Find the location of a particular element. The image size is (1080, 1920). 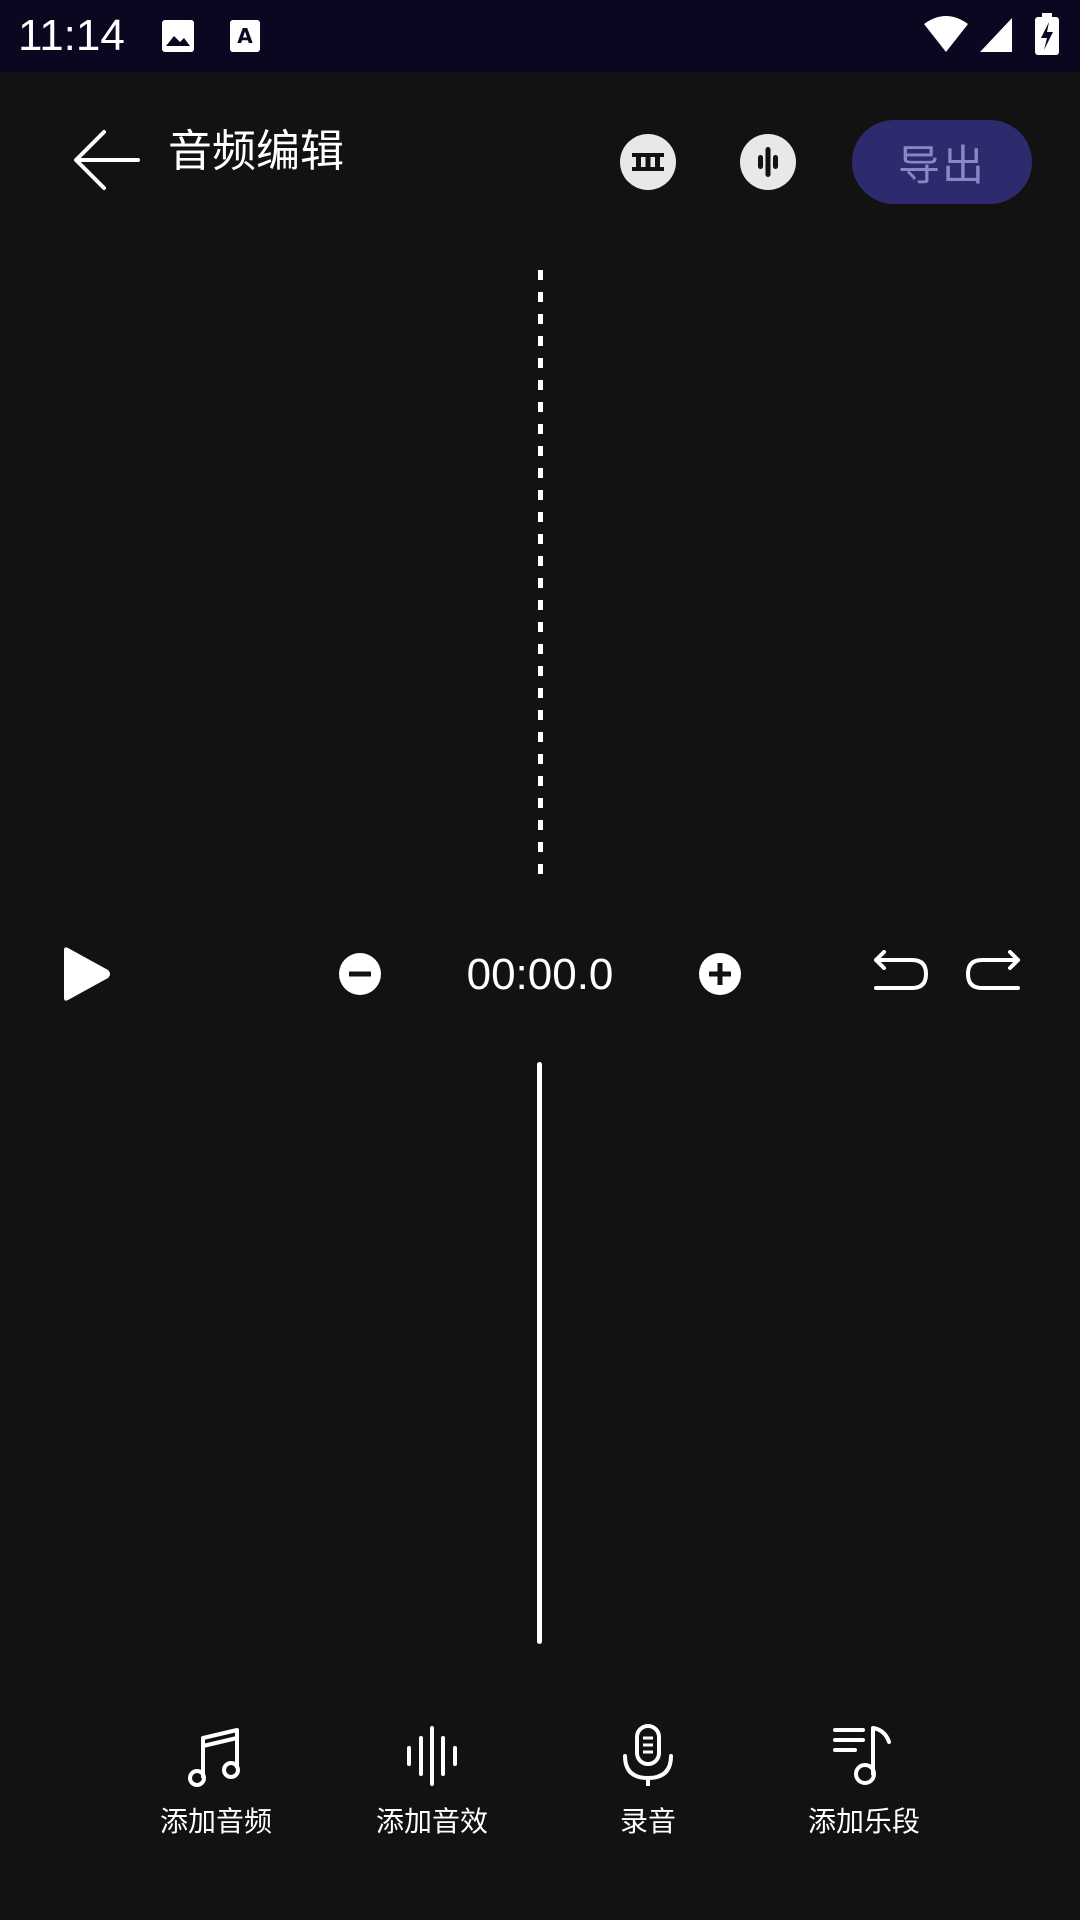

playback-controls: 00:00.0 is located at coordinates (540, 975).